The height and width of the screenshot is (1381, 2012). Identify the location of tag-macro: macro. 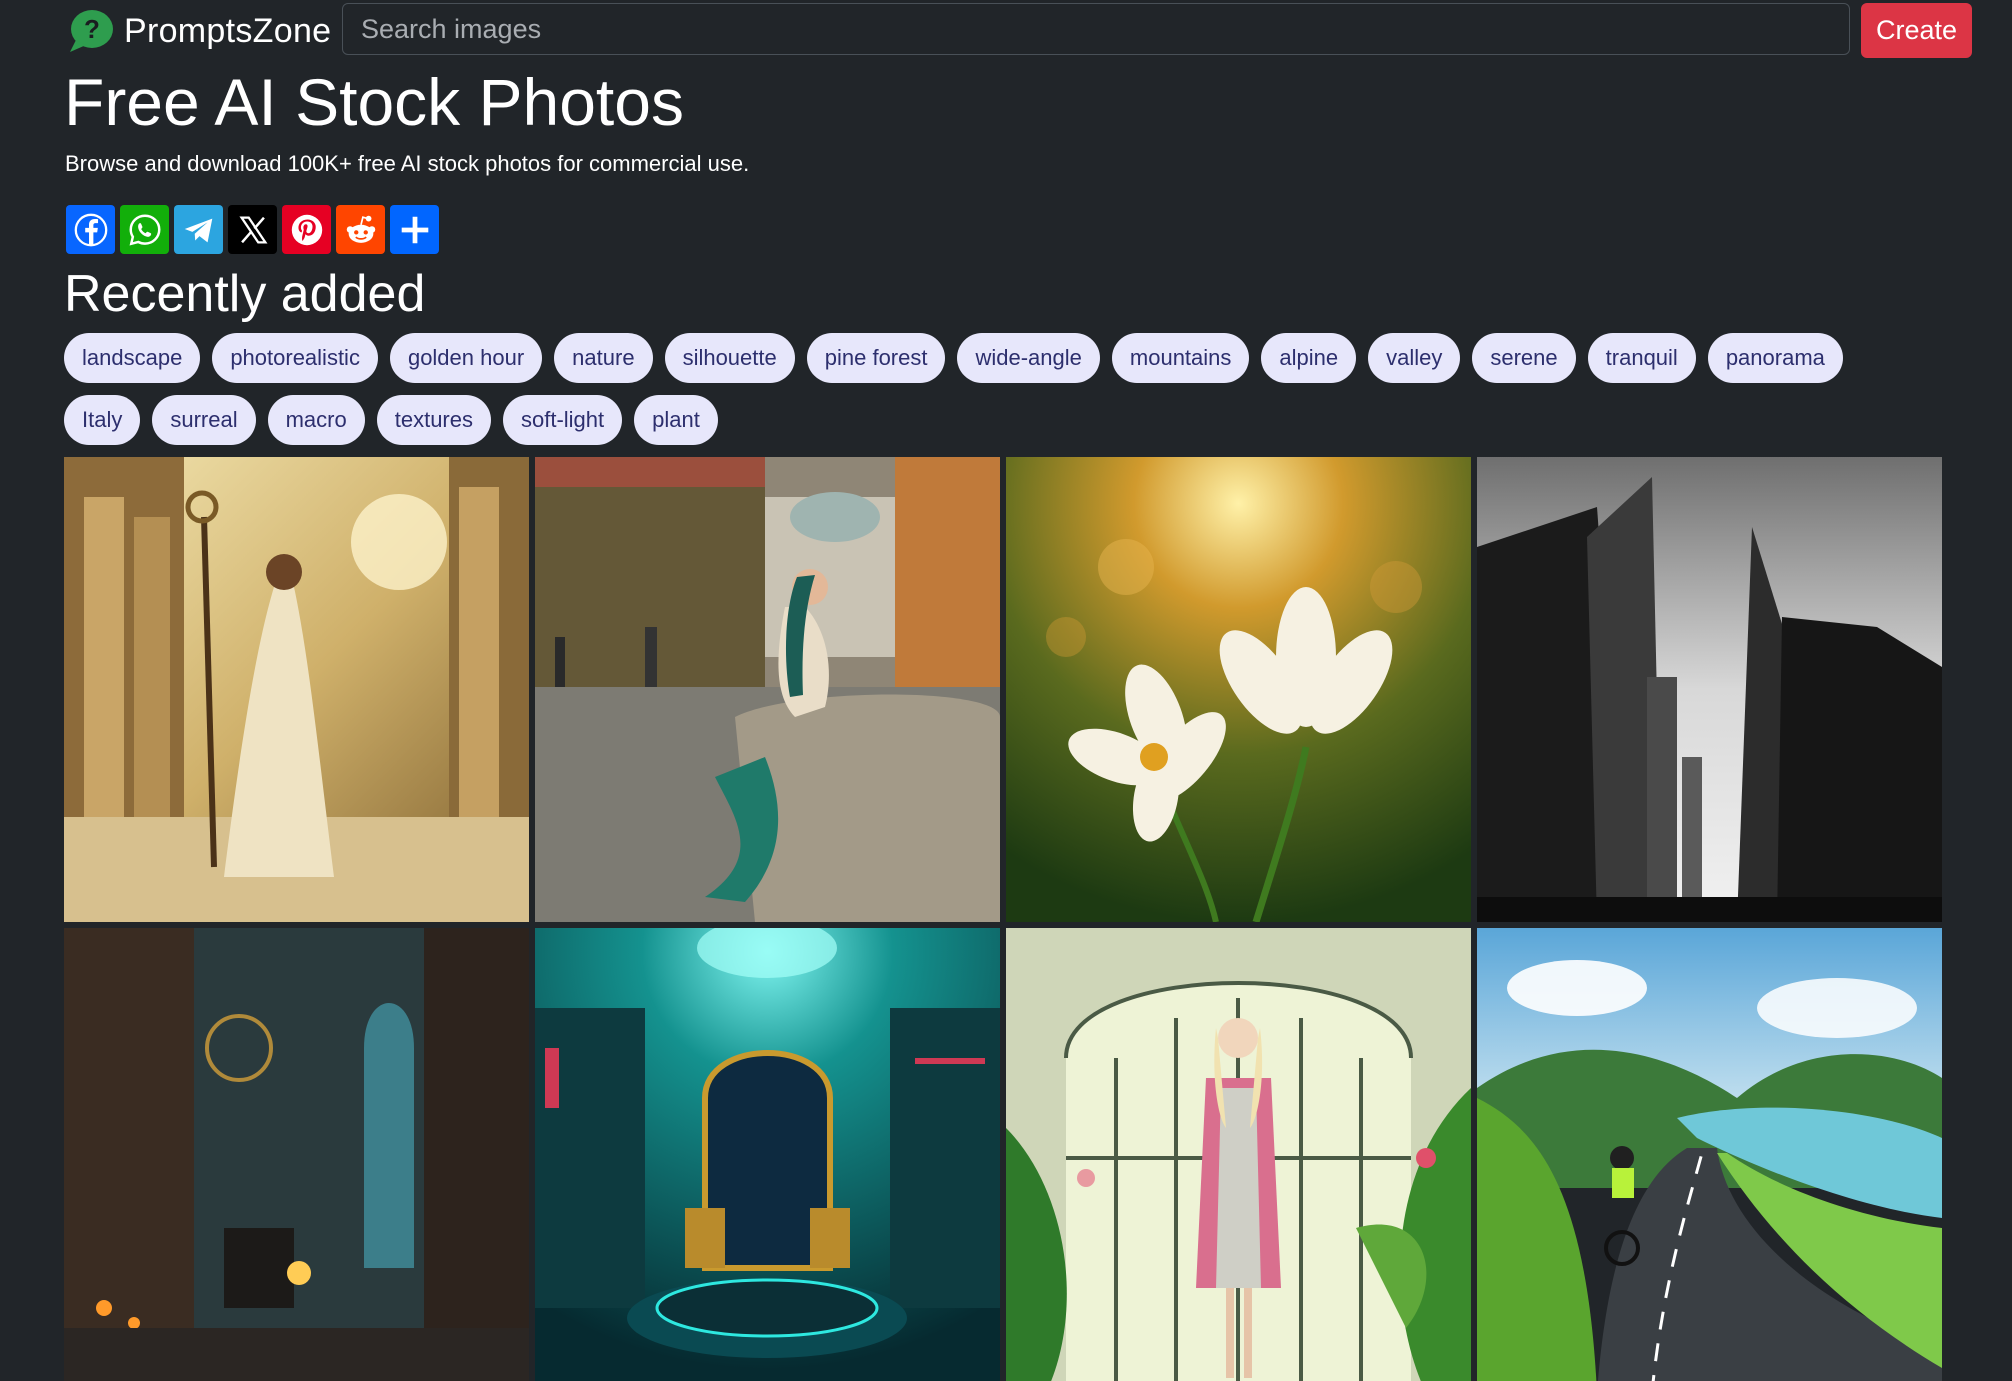
(316, 420).